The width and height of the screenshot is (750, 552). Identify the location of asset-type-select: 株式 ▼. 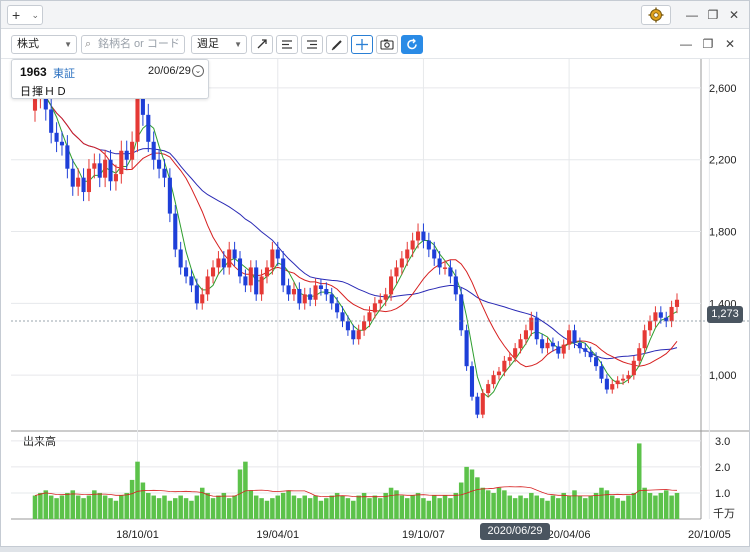
(44, 44).